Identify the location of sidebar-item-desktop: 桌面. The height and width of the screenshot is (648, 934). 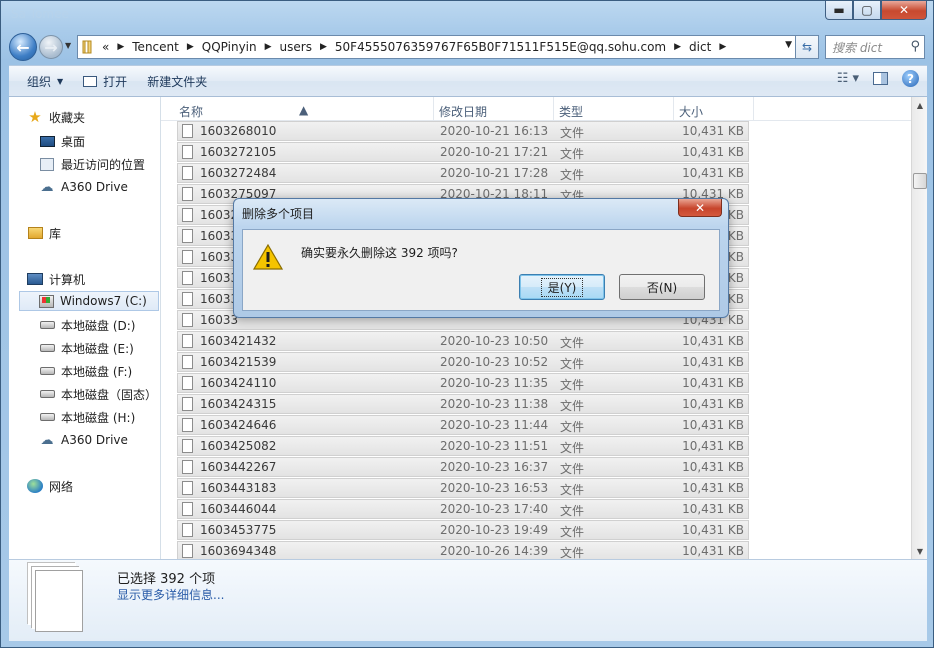
(62, 141).